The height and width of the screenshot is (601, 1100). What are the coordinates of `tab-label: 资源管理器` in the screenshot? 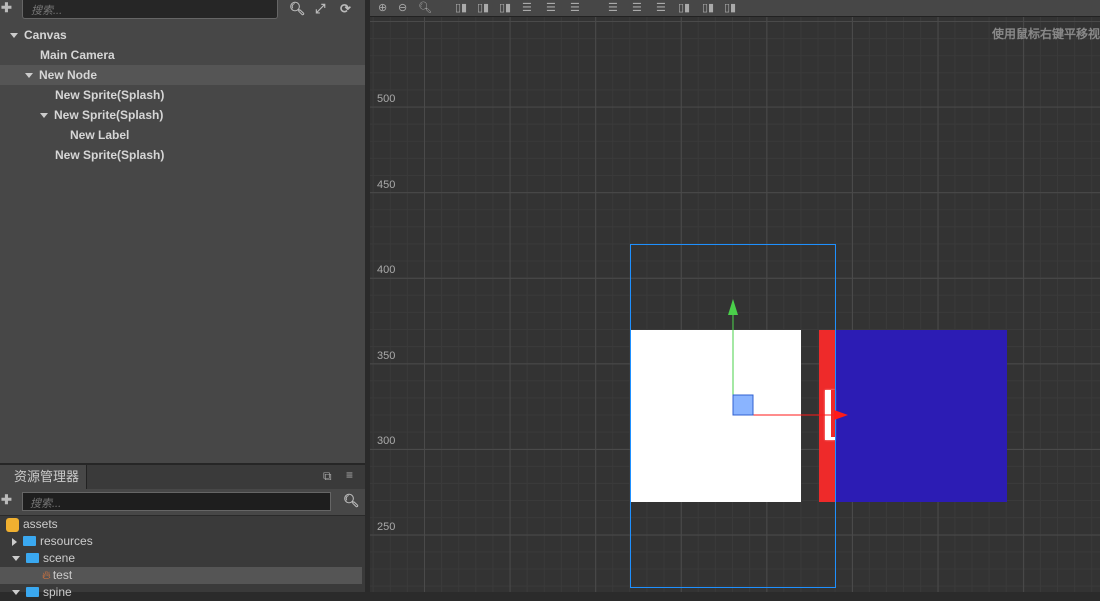 It's located at (47, 476).